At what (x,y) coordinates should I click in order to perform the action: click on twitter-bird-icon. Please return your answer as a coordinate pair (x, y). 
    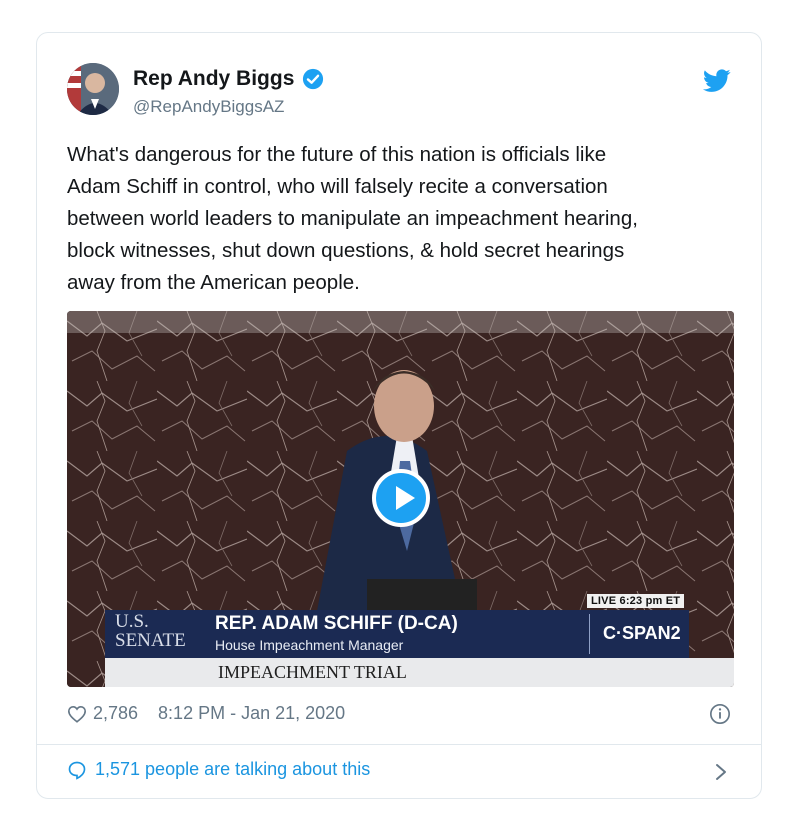
    Looking at the image, I should click on (717, 81).